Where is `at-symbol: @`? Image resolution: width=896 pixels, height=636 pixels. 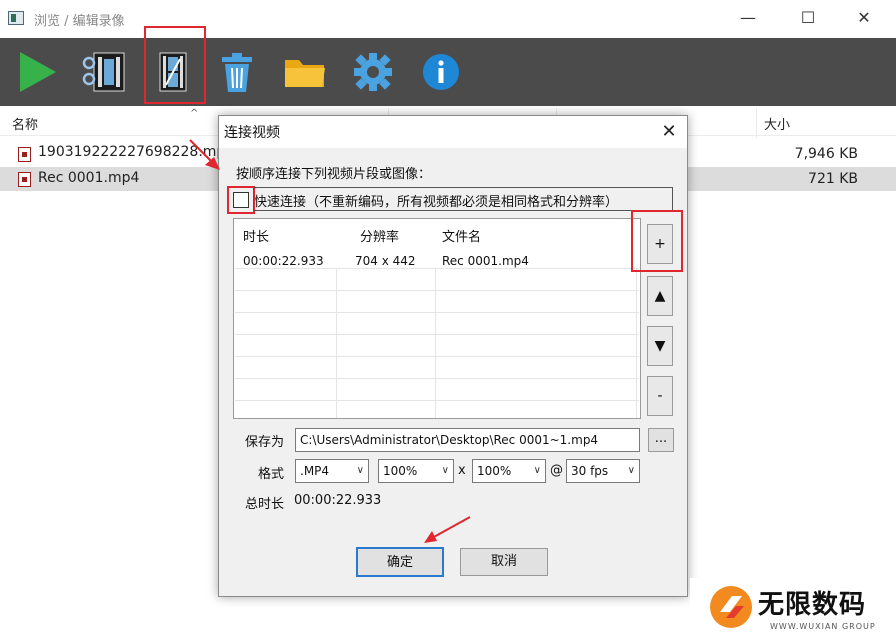 at-symbol: @ is located at coordinates (556, 470).